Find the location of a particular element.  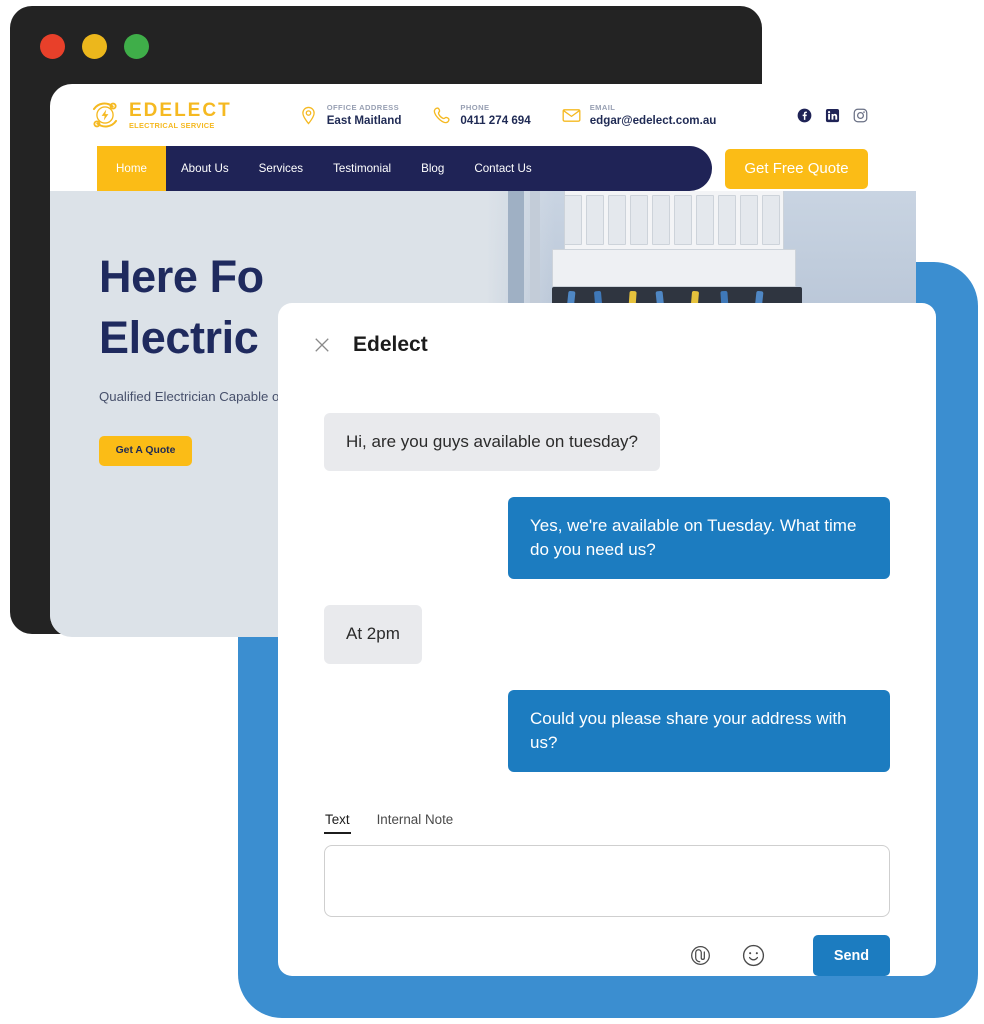

contact-phone: PHONE 0411 274 694 is located at coordinates (481, 115).